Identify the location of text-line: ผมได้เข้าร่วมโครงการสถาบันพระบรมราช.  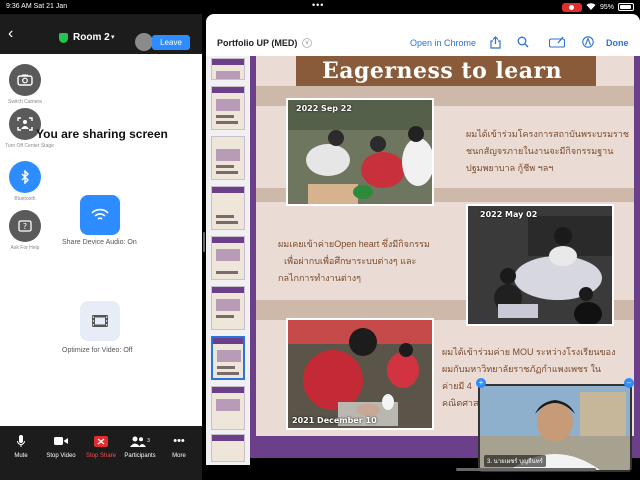
(548, 134).